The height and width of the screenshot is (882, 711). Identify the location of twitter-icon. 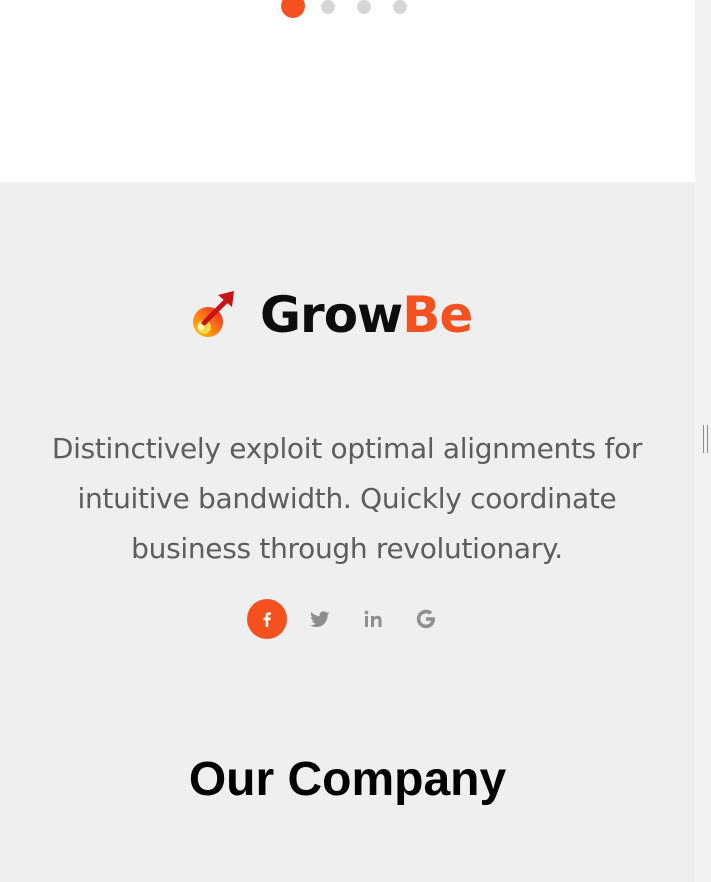
(320, 618).